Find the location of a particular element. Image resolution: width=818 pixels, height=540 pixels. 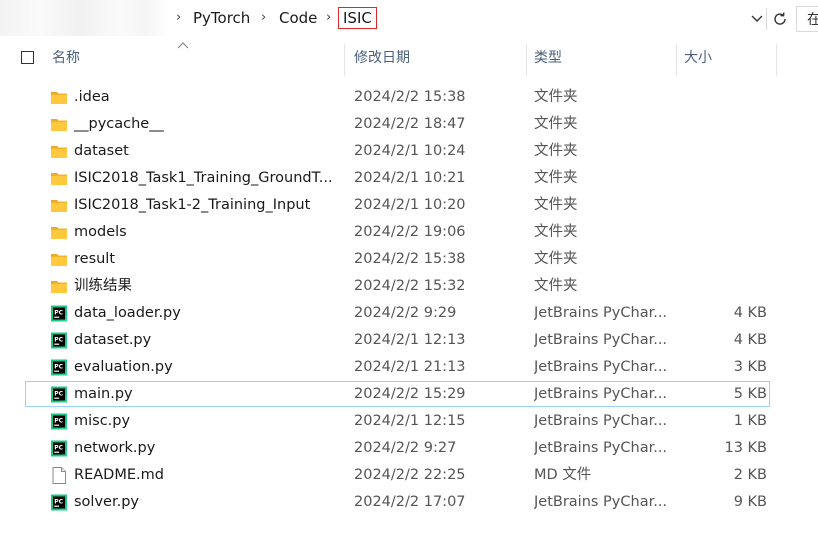

blurred-region is located at coordinates (60, 18).